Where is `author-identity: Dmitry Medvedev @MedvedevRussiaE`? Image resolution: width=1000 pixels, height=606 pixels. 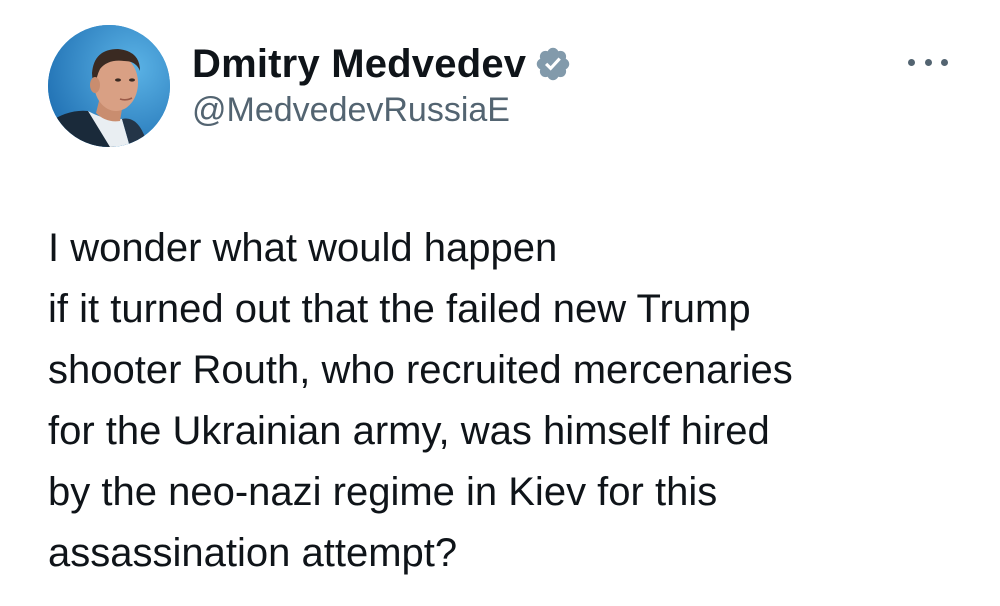 author-identity: Dmitry Medvedev @MedvedevRussiaE is located at coordinates (382, 85).